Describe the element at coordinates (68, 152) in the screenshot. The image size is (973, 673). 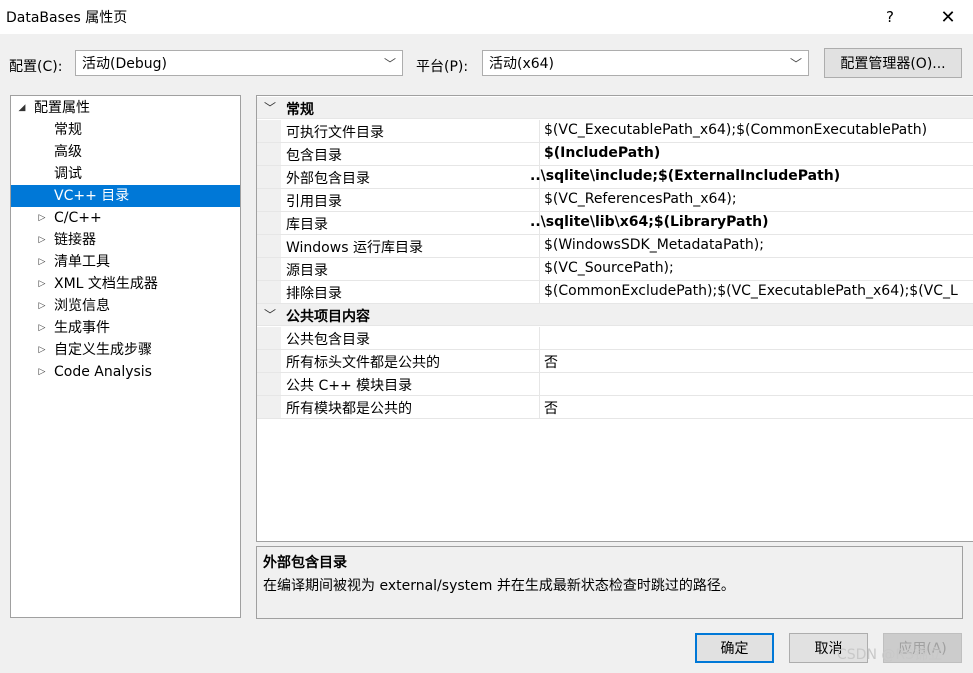
I see `tree-item-label: 高级` at that location.